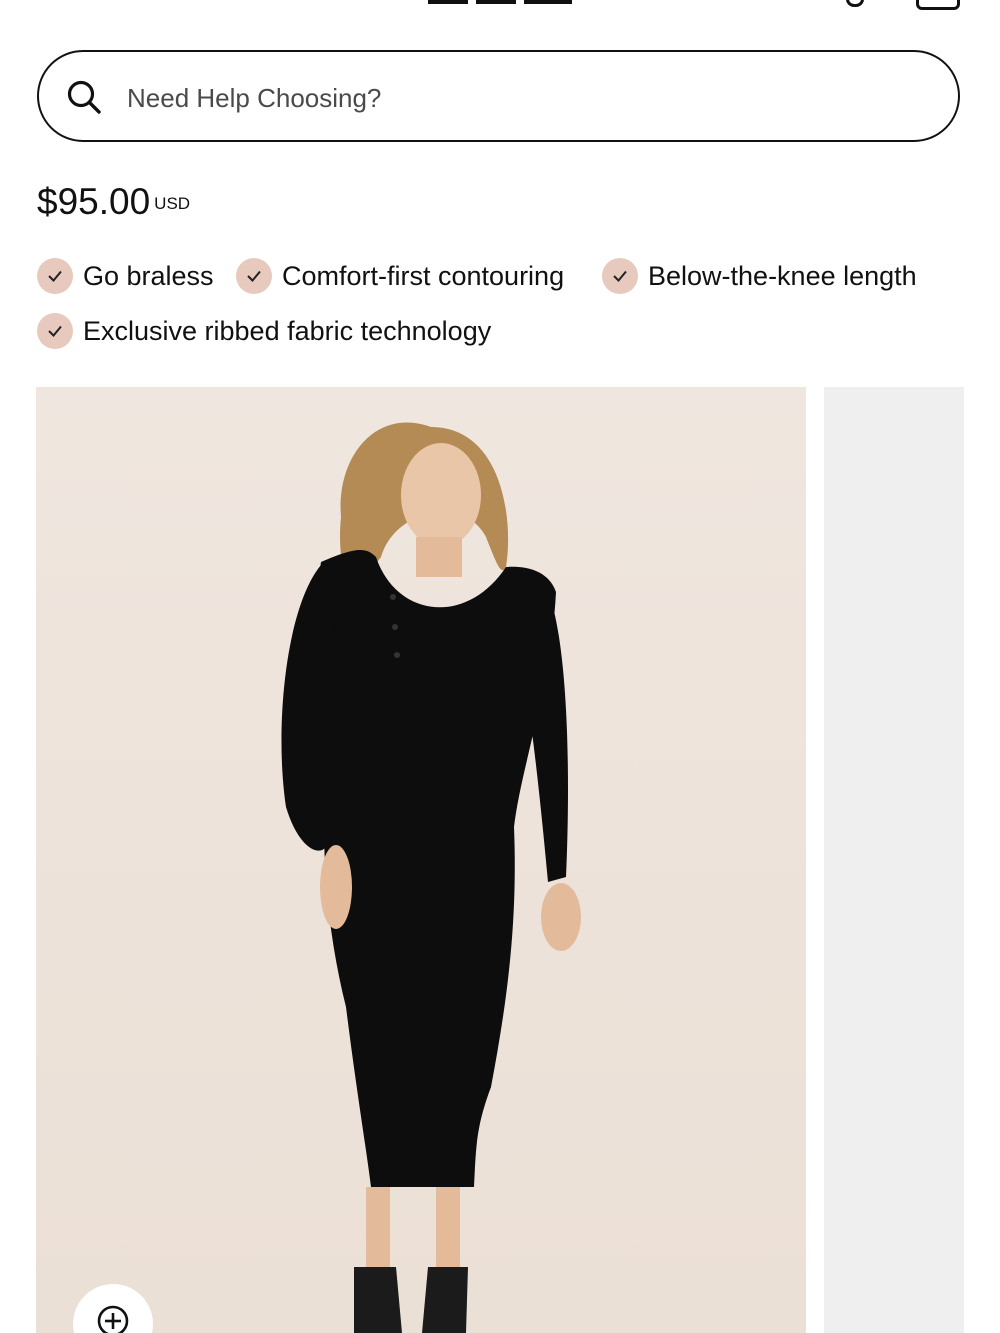 Image resolution: width=1000 pixels, height=1333 pixels. I want to click on price-amount: $95.00, so click(94, 201).